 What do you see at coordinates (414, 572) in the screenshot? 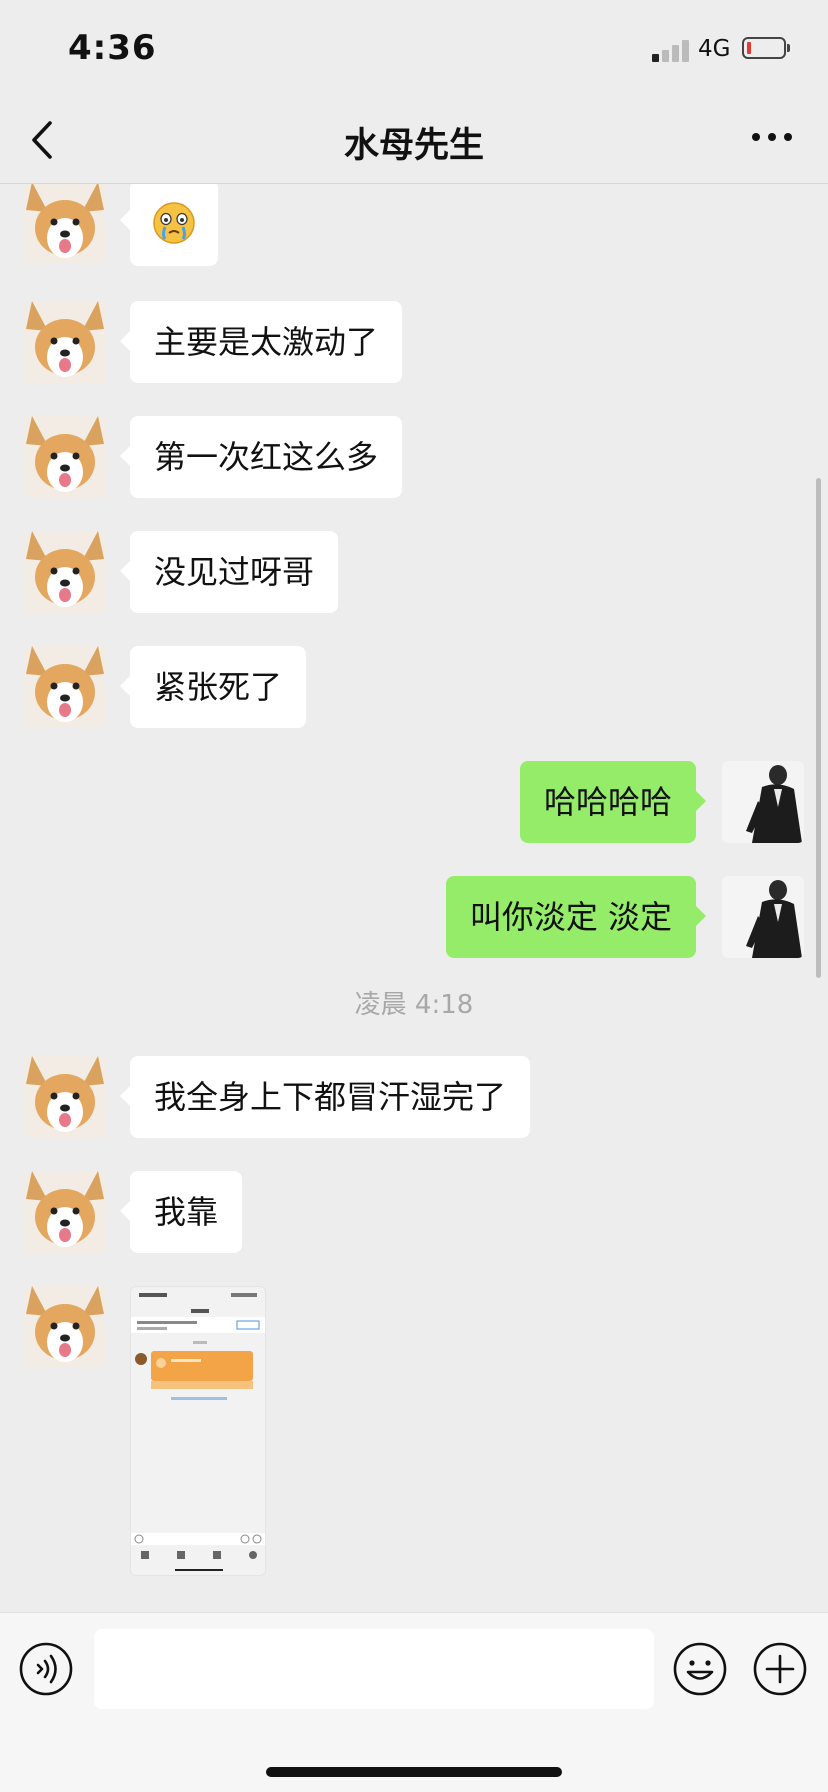
I see `message-row: 没见过呀哥` at bounding box center [414, 572].